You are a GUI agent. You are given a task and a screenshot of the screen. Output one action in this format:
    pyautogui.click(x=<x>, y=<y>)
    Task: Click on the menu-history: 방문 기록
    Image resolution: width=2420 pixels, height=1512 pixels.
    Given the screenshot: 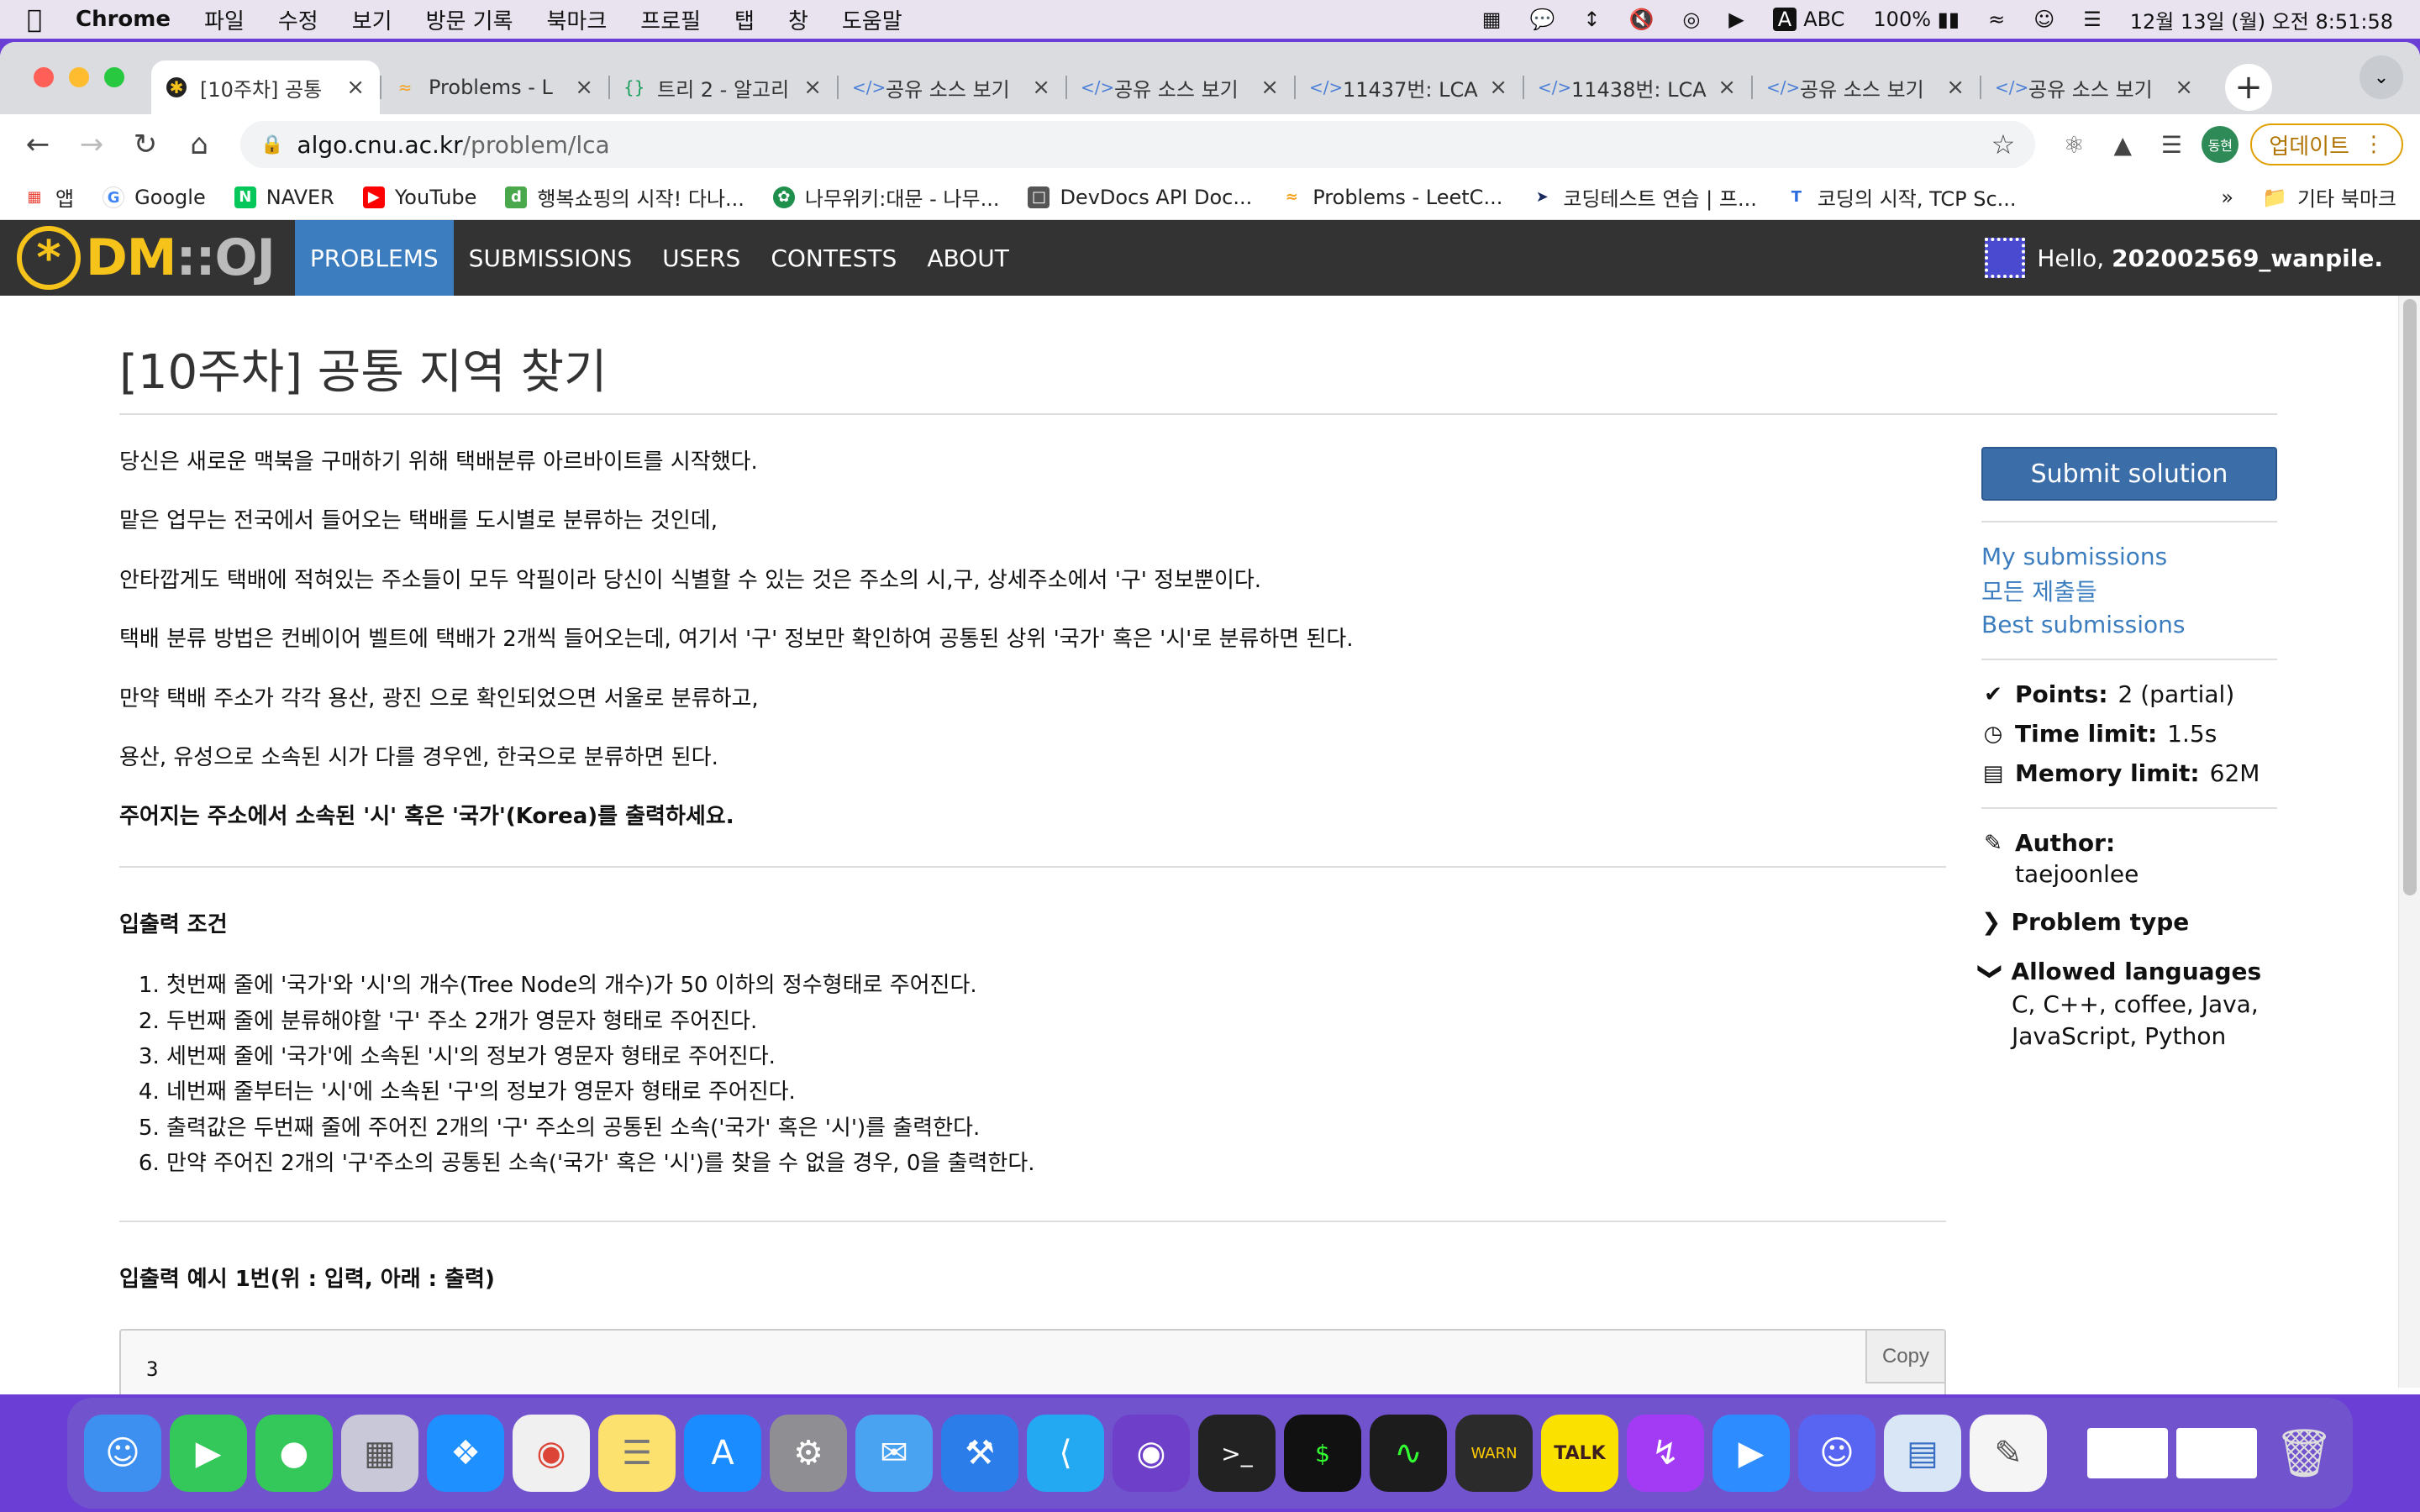 What is the action you would take?
    pyautogui.click(x=469, y=19)
    